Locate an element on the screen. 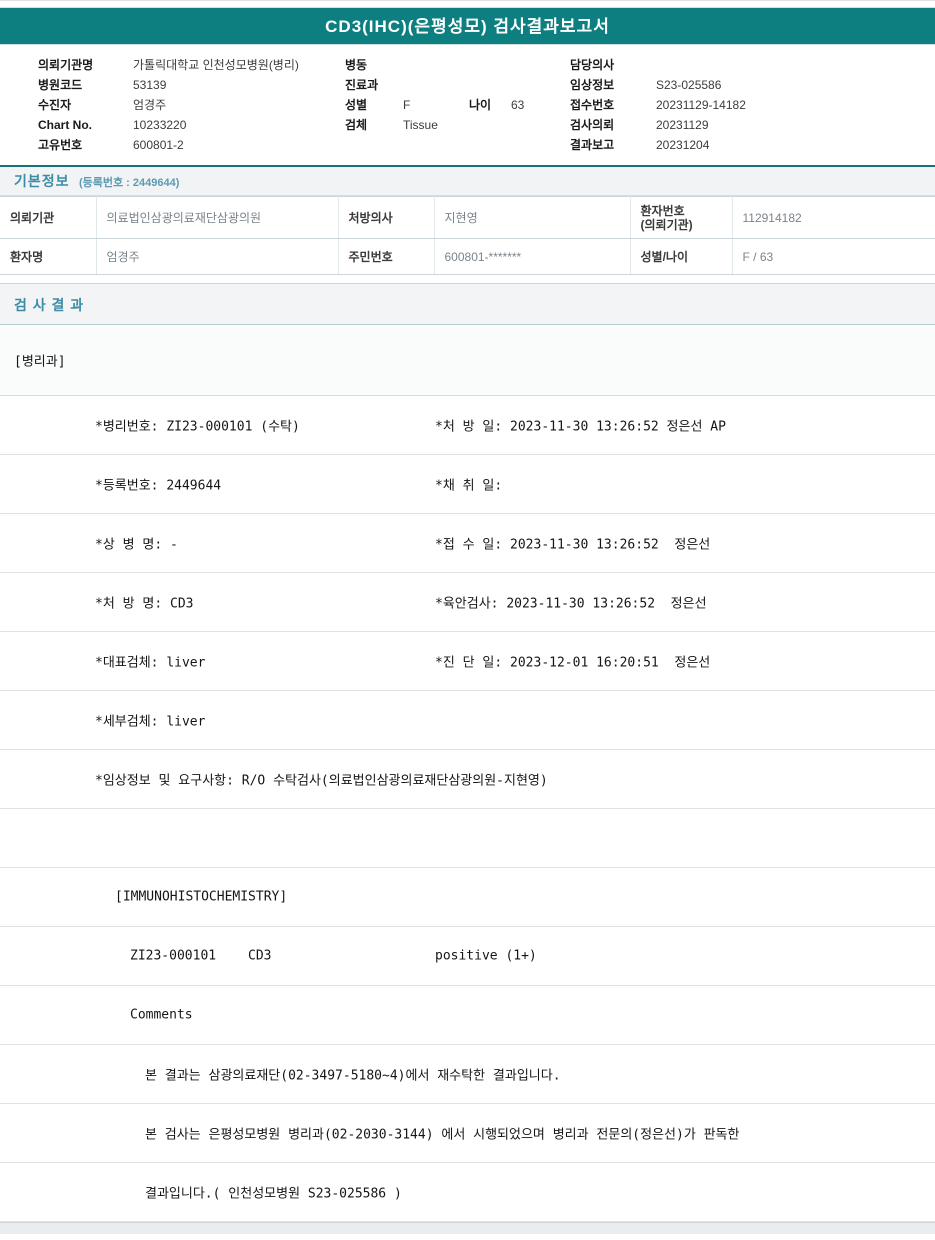 The height and width of the screenshot is (1240, 935). table-row: 환자명 엄경주 주민번호 600801-******* 성별/나이 F / 63 is located at coordinates (467, 256).